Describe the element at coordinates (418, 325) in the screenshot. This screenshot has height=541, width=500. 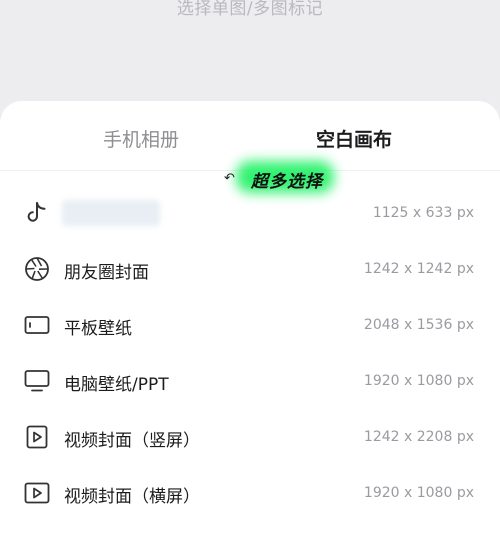
I see `option-size: 2048 x 1536 px` at that location.